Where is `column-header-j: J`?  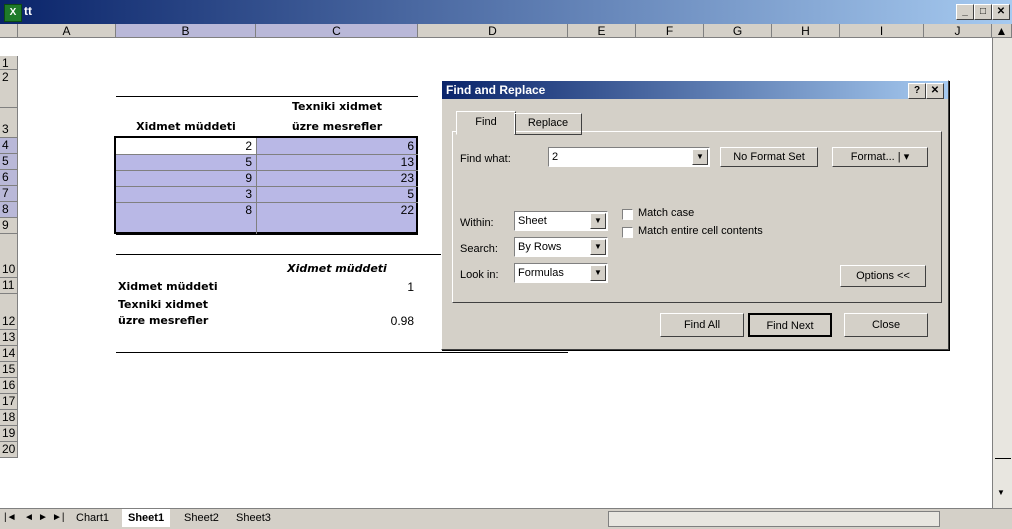
column-header-j: J is located at coordinates (958, 31).